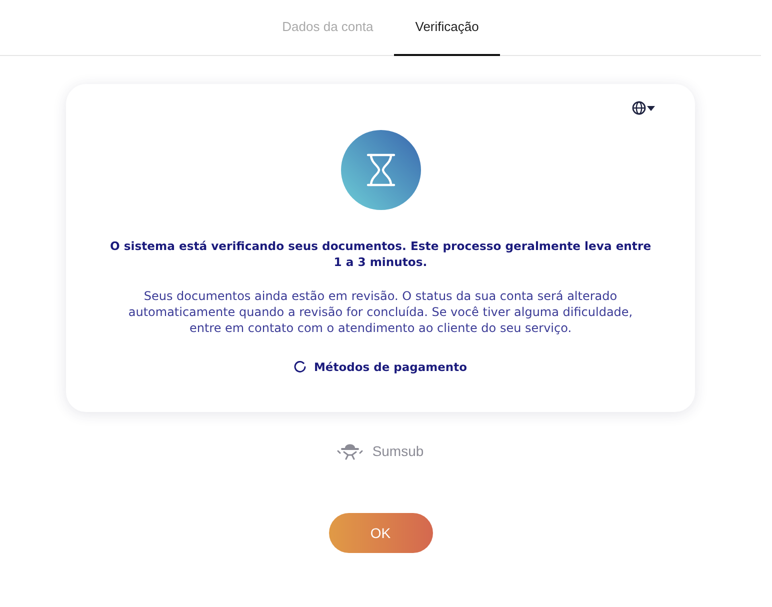  Describe the element at coordinates (651, 108) in the screenshot. I see `caret-icon` at that location.